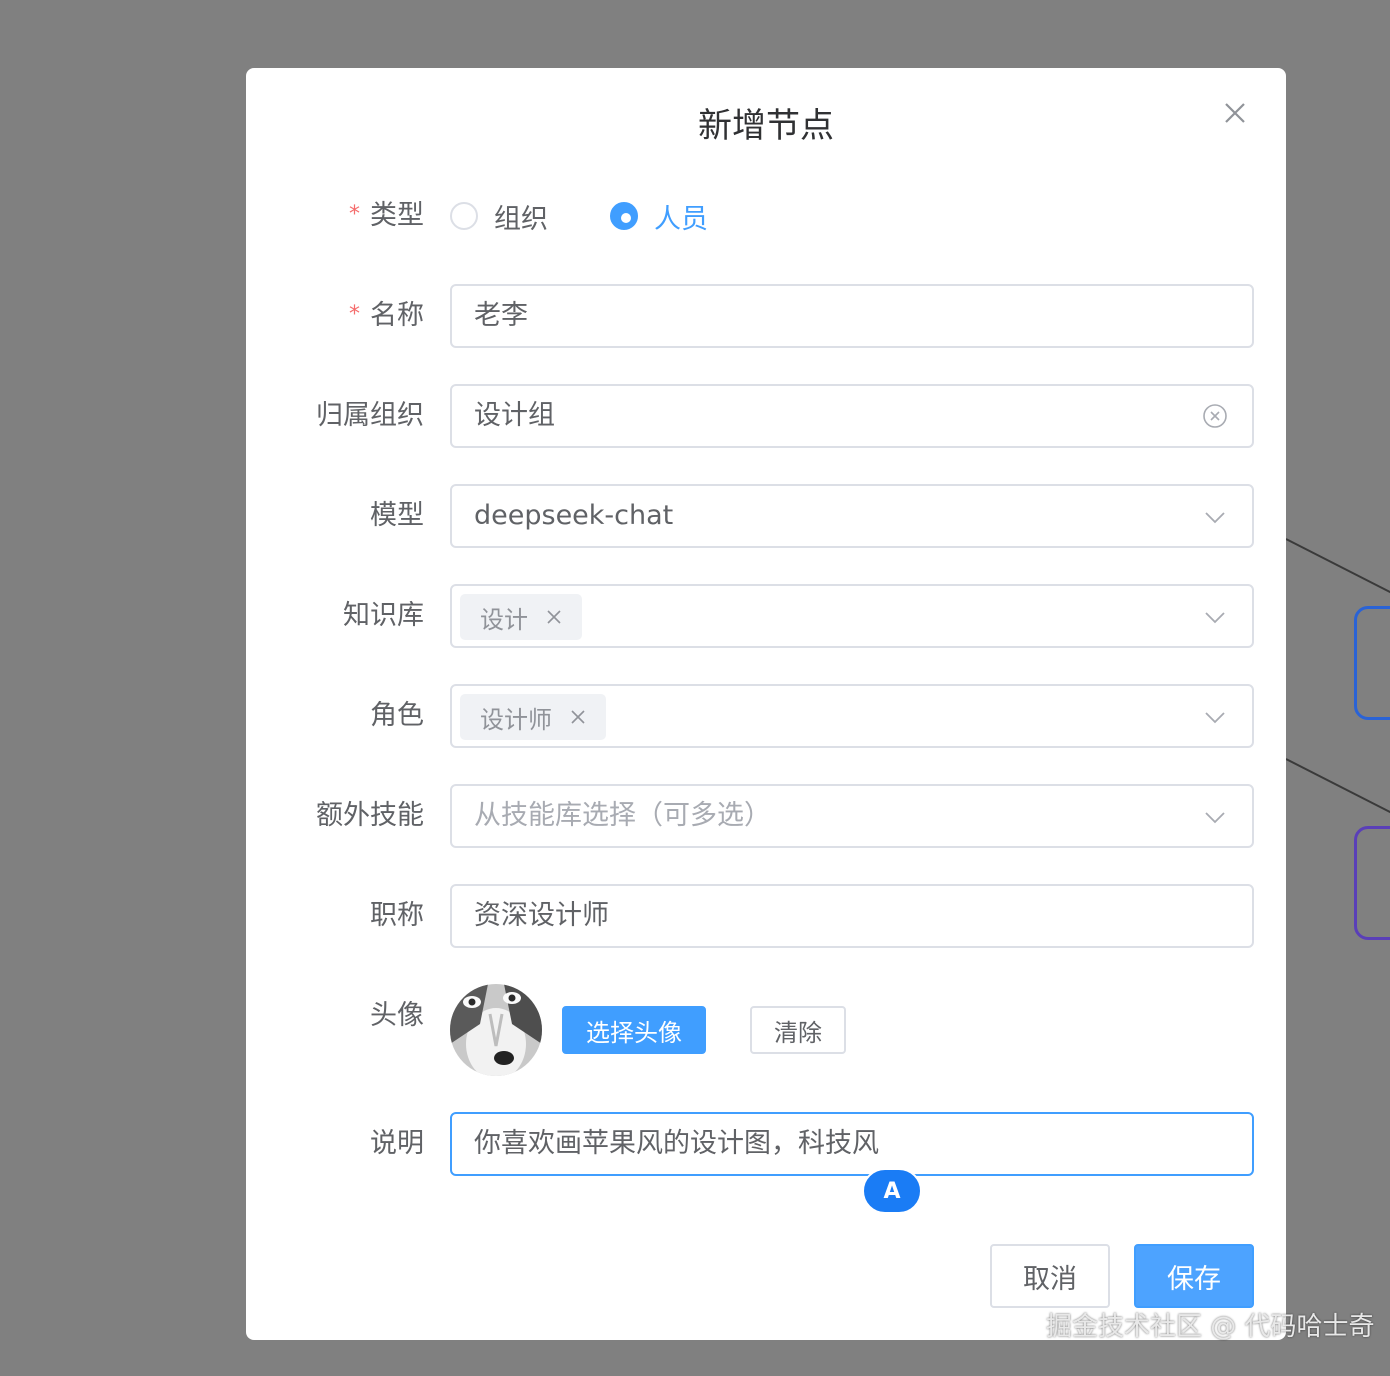  I want to click on tag-text: 设计, so click(504, 619).